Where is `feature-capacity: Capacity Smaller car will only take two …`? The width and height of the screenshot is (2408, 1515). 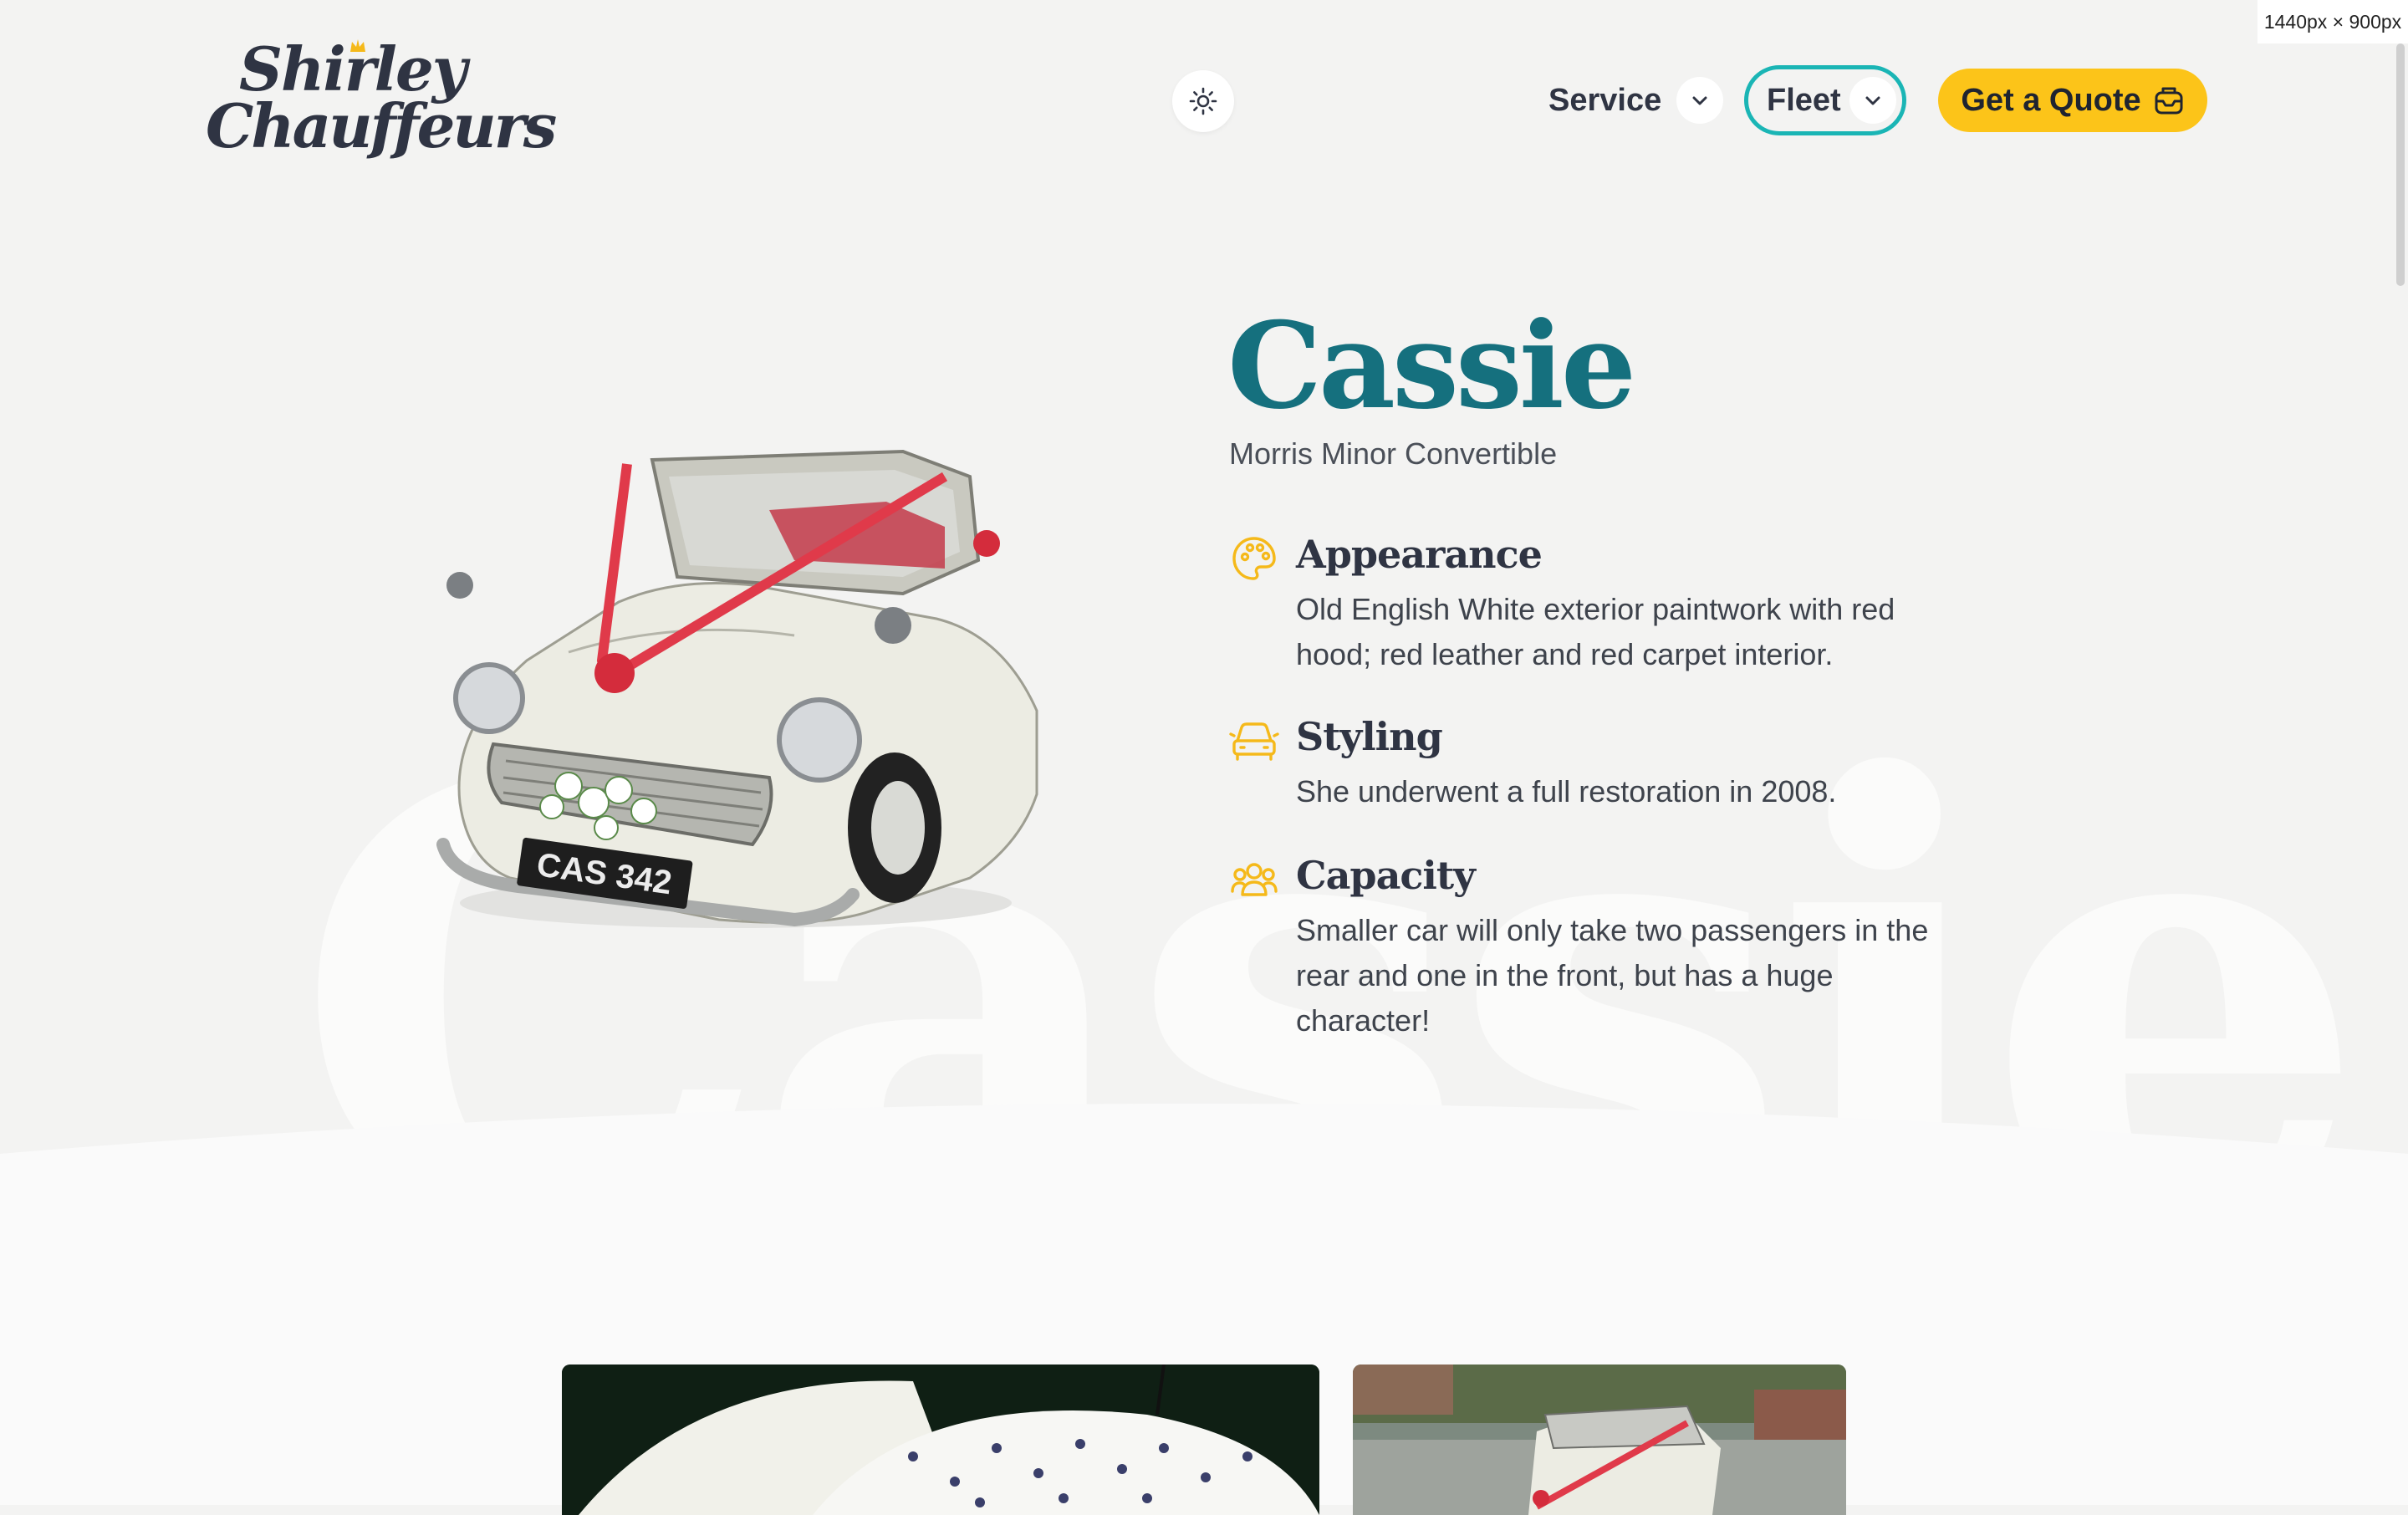
feature-capacity: Capacity Smaller car will only take two … is located at coordinates (1597, 948).